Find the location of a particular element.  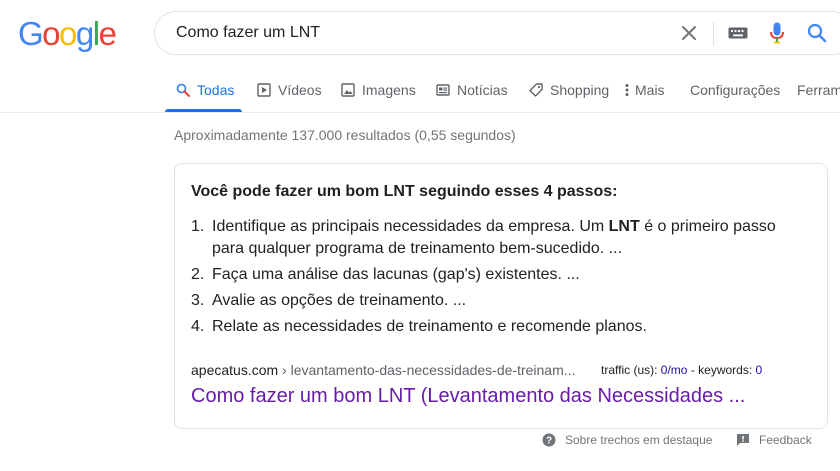

tab-shopping: Shopping is located at coordinates (568, 93).